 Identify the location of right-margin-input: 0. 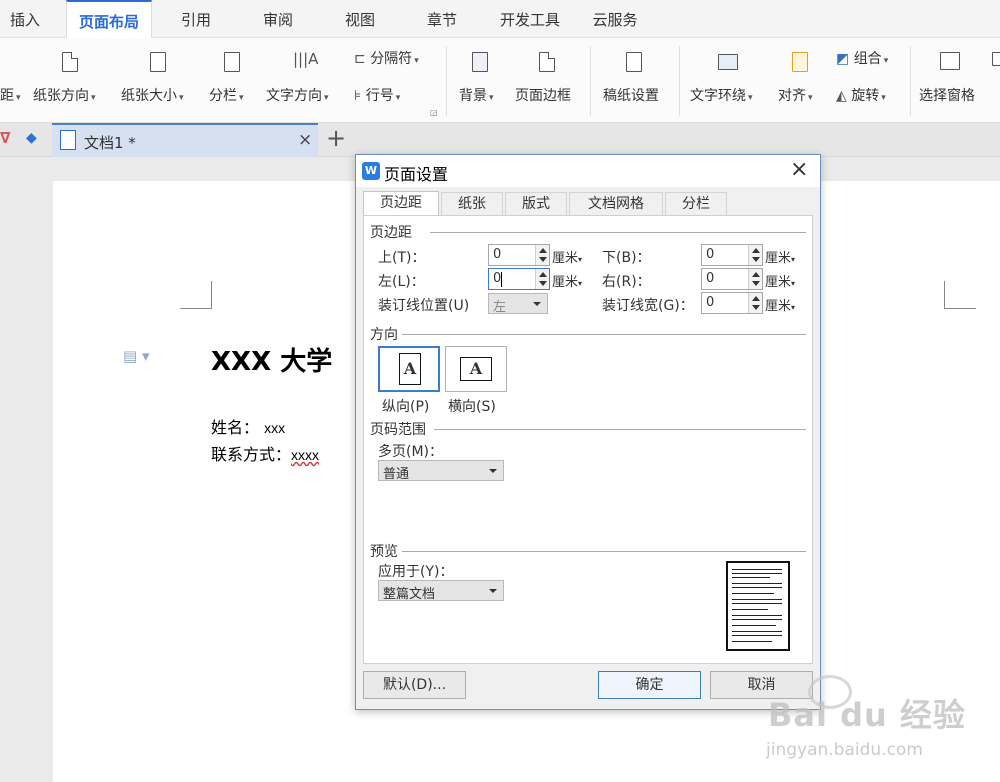
(732, 279).